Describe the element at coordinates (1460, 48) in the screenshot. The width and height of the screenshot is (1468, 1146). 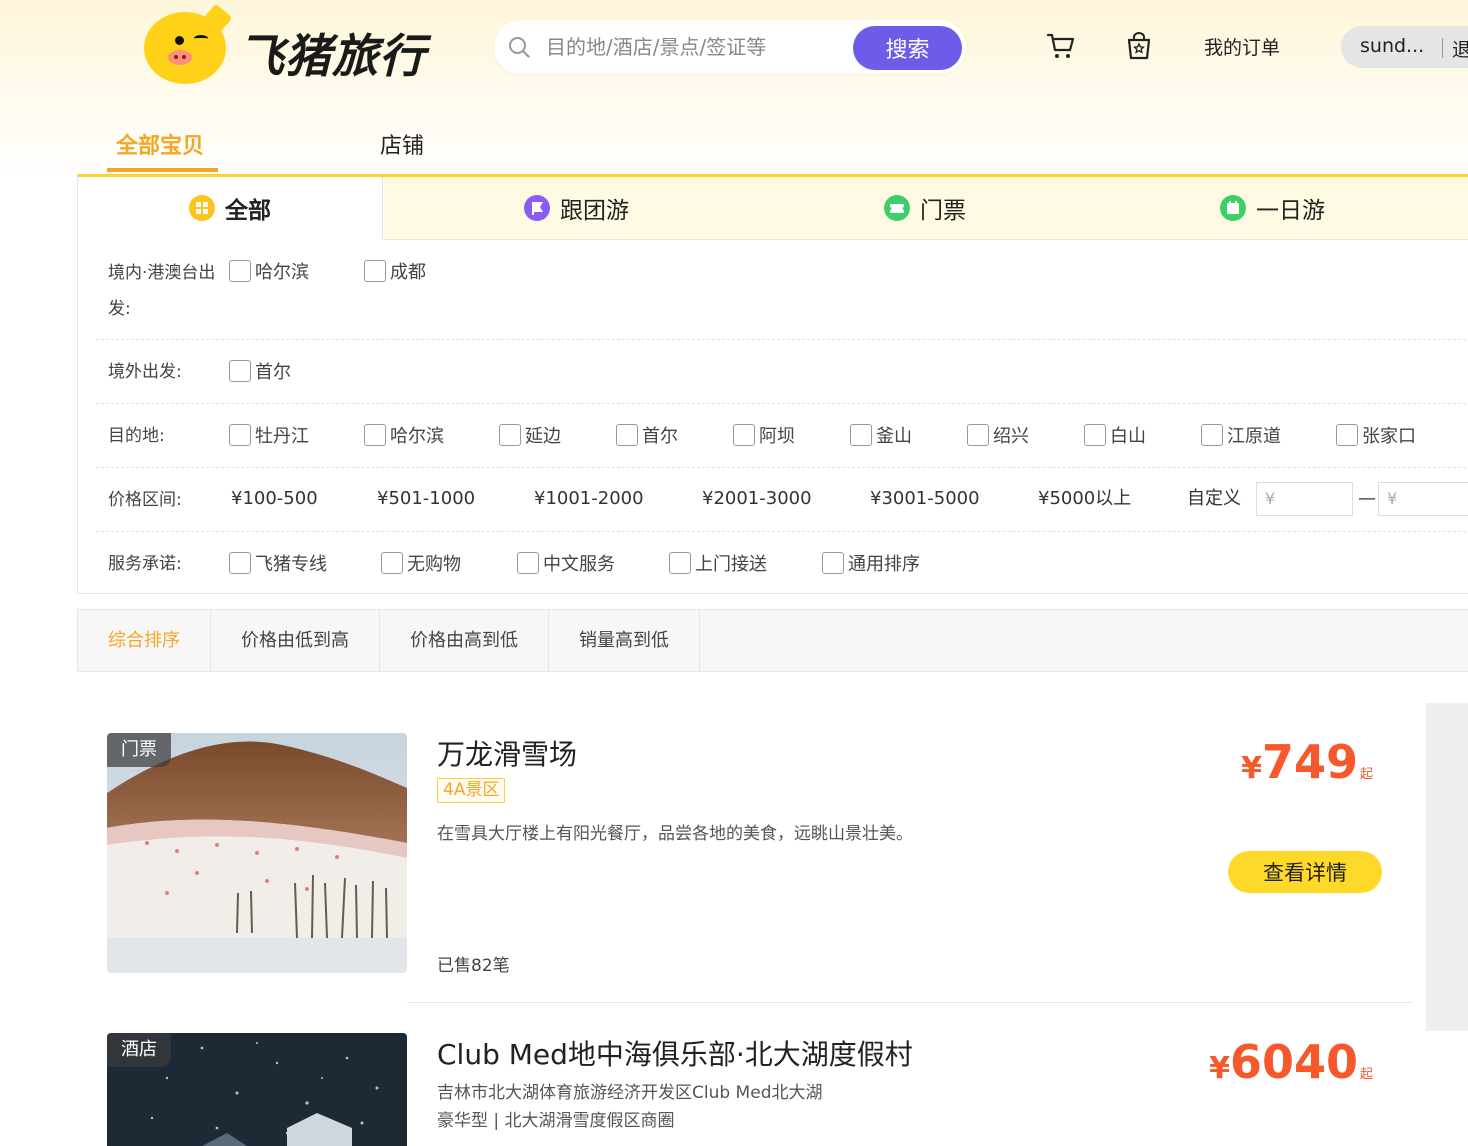
I see `logout-link: 退` at that location.